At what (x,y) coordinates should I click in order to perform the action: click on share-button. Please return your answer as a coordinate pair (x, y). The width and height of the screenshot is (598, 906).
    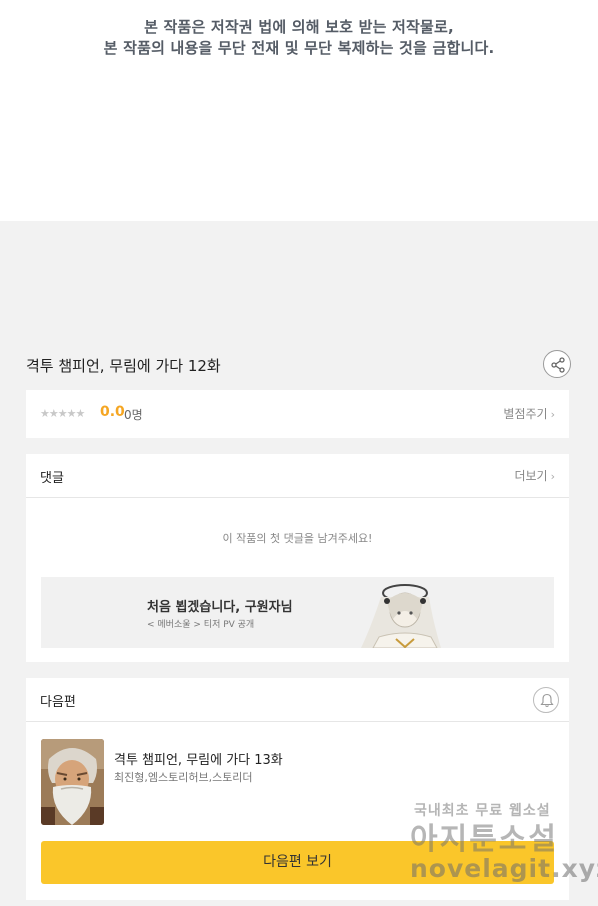
    Looking at the image, I should click on (557, 364).